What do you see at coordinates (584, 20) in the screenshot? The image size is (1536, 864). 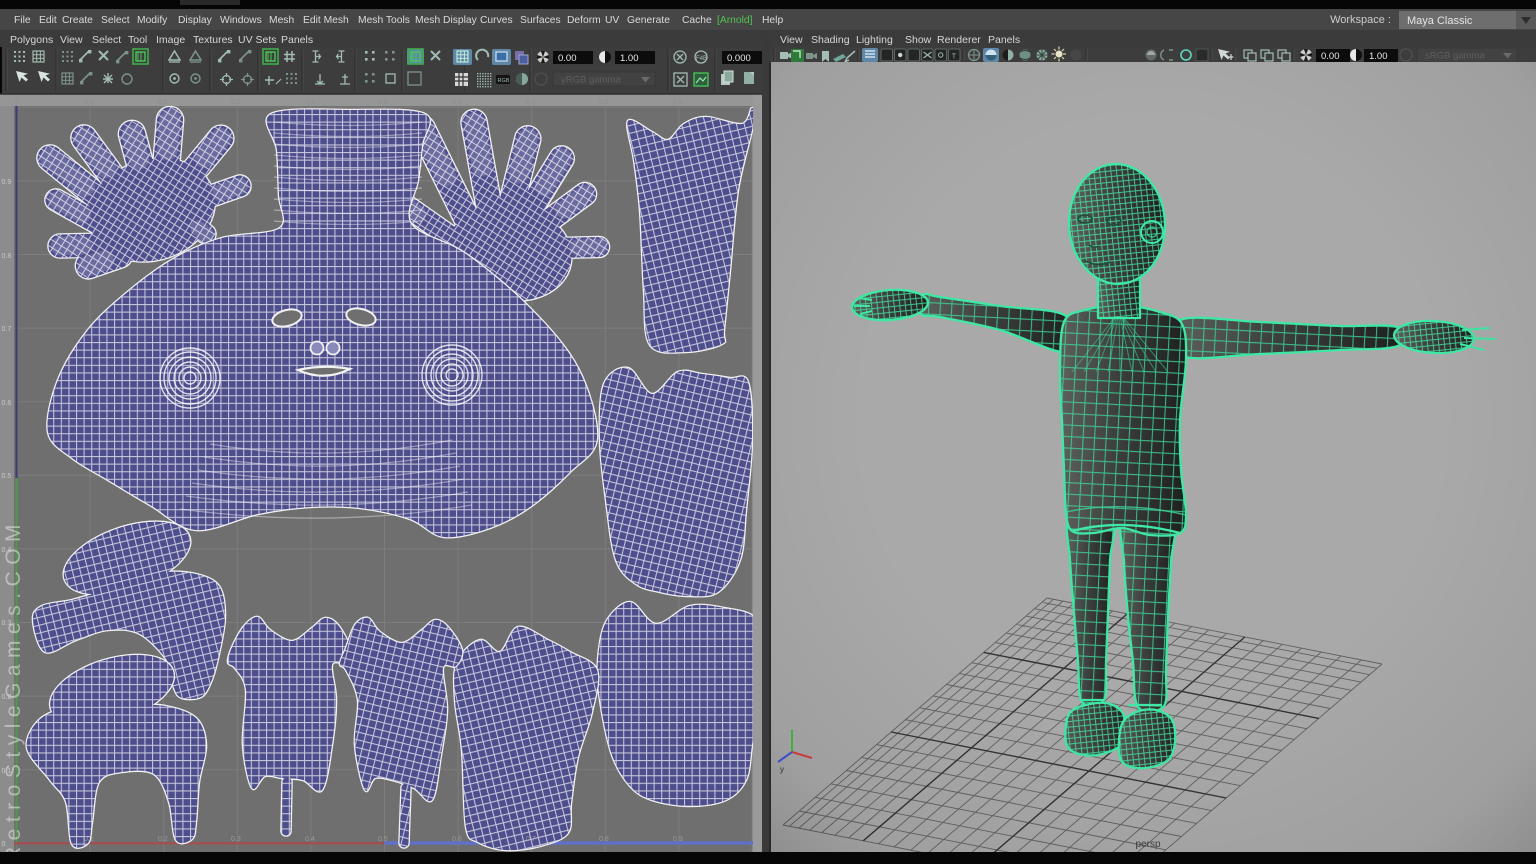 I see `svg-text: Deform` at bounding box center [584, 20].